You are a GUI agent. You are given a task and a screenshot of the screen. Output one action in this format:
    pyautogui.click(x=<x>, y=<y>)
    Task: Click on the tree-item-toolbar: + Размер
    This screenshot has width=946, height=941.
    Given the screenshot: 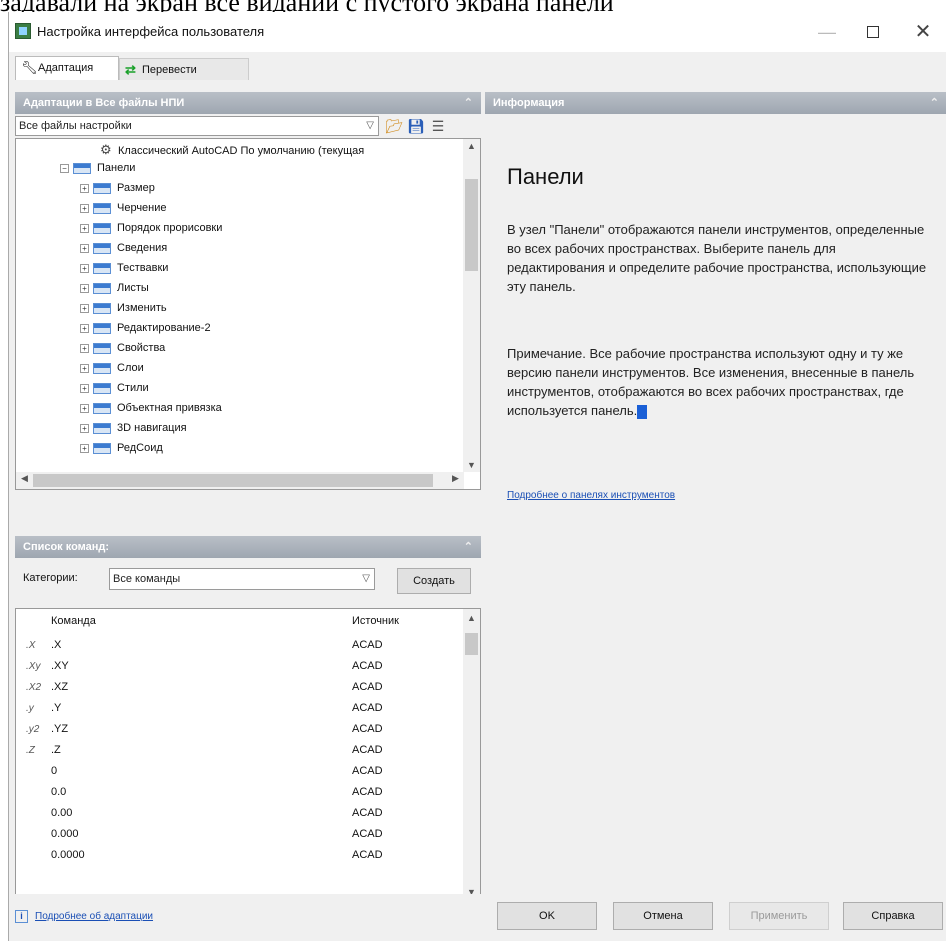 What is the action you would take?
    pyautogui.click(x=117, y=188)
    